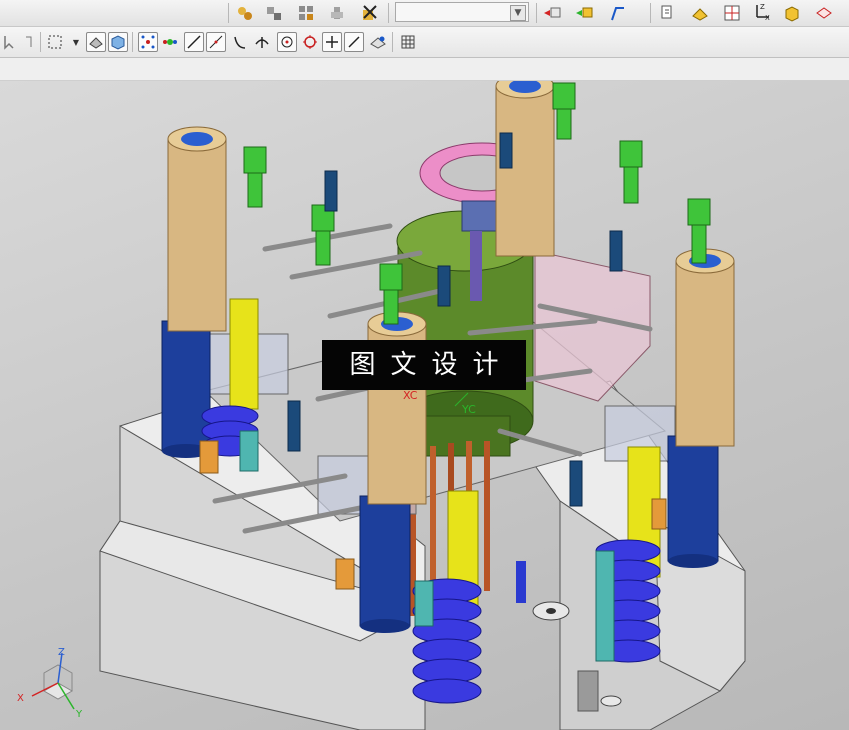 The height and width of the screenshot is (730, 849). What do you see at coordinates (96, 42) in the screenshot?
I see `shaded-icon` at bounding box center [96, 42].